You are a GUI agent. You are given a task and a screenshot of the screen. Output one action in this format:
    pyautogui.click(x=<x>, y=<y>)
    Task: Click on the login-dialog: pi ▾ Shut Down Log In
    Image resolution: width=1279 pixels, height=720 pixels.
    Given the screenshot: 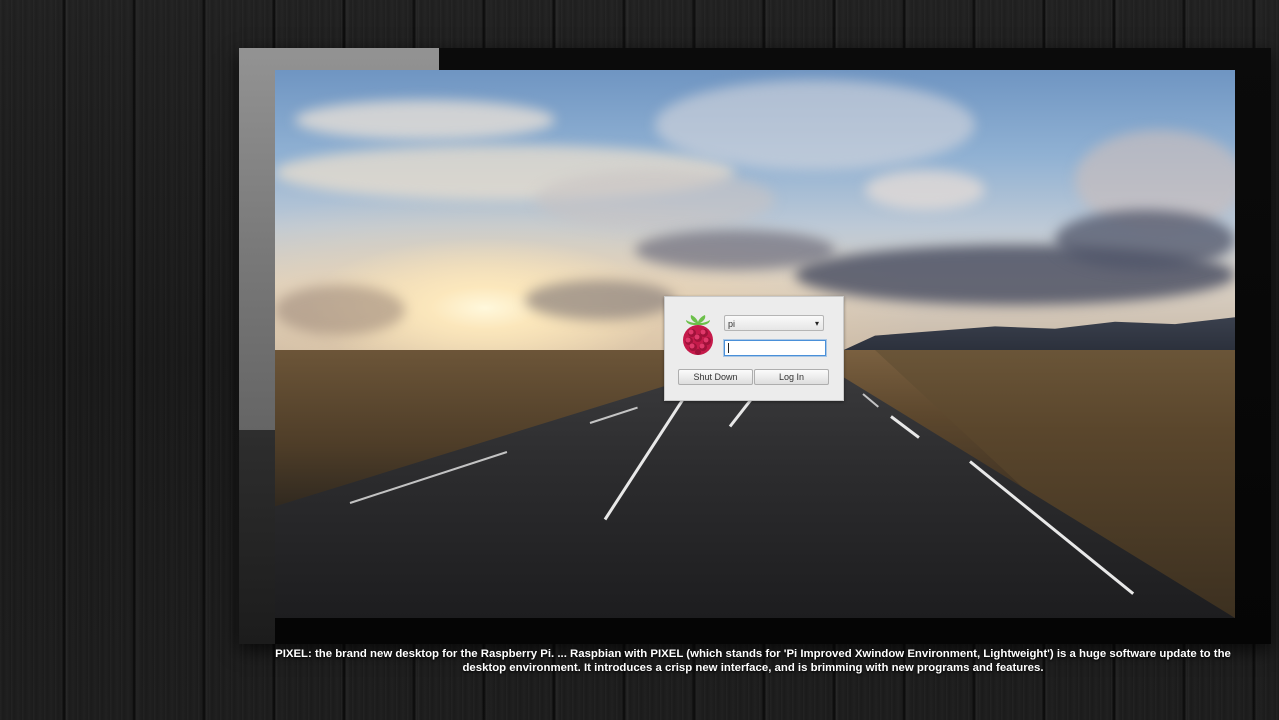 What is the action you would take?
    pyautogui.click(x=754, y=348)
    